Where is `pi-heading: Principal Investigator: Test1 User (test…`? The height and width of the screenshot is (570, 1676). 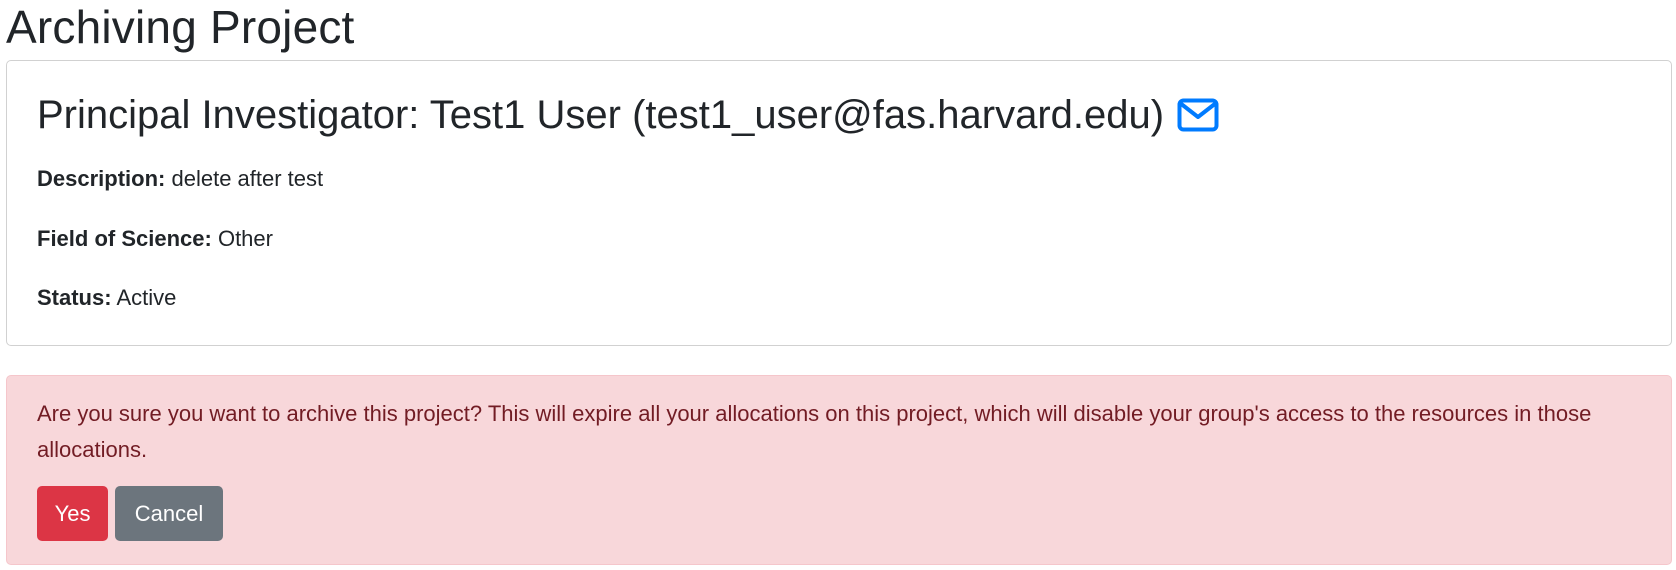
pi-heading: Principal Investigator: Test1 User (test… is located at coordinates (839, 115).